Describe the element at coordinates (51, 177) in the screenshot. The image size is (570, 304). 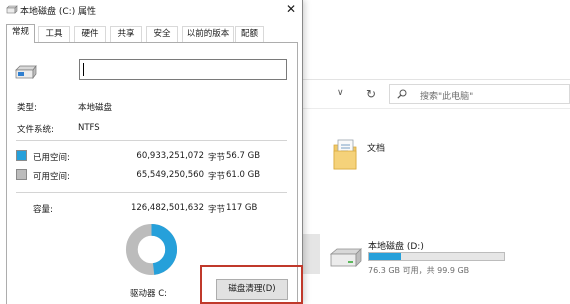
I see `free-space-label: 可用空间:` at that location.